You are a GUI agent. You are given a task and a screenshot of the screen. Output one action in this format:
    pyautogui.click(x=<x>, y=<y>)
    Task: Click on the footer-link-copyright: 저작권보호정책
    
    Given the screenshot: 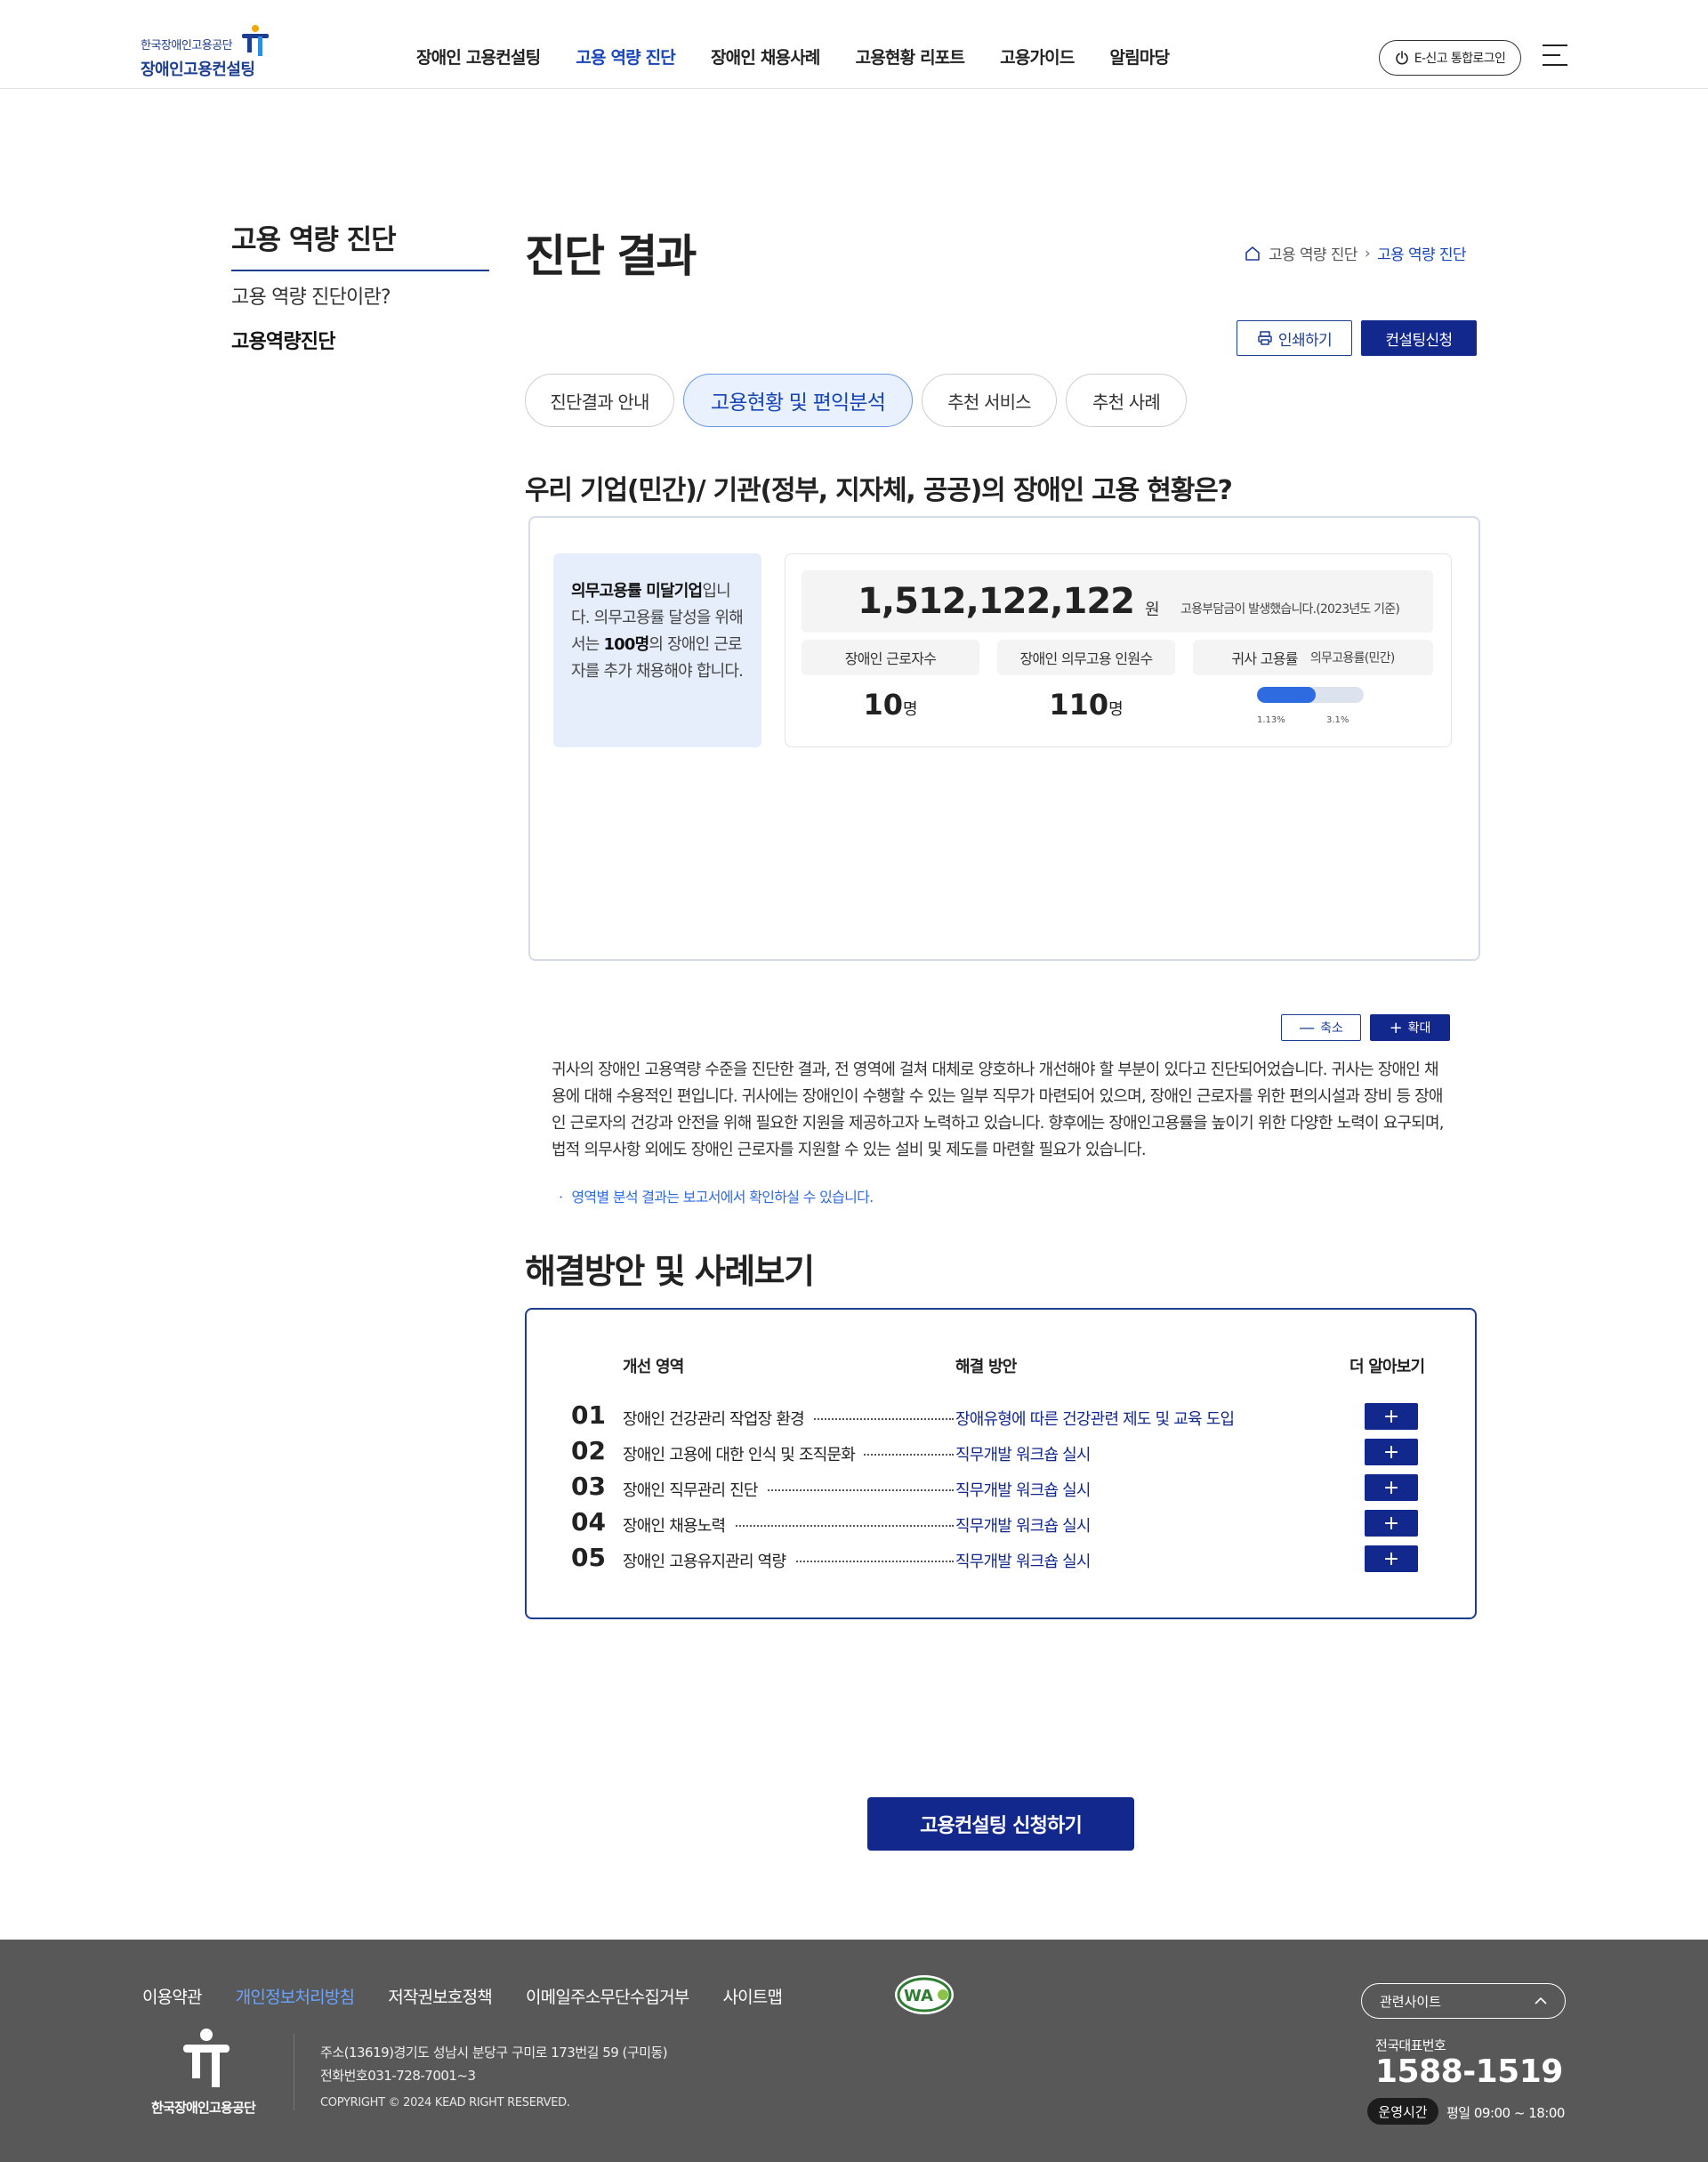 What is the action you would take?
    pyautogui.click(x=440, y=1996)
    